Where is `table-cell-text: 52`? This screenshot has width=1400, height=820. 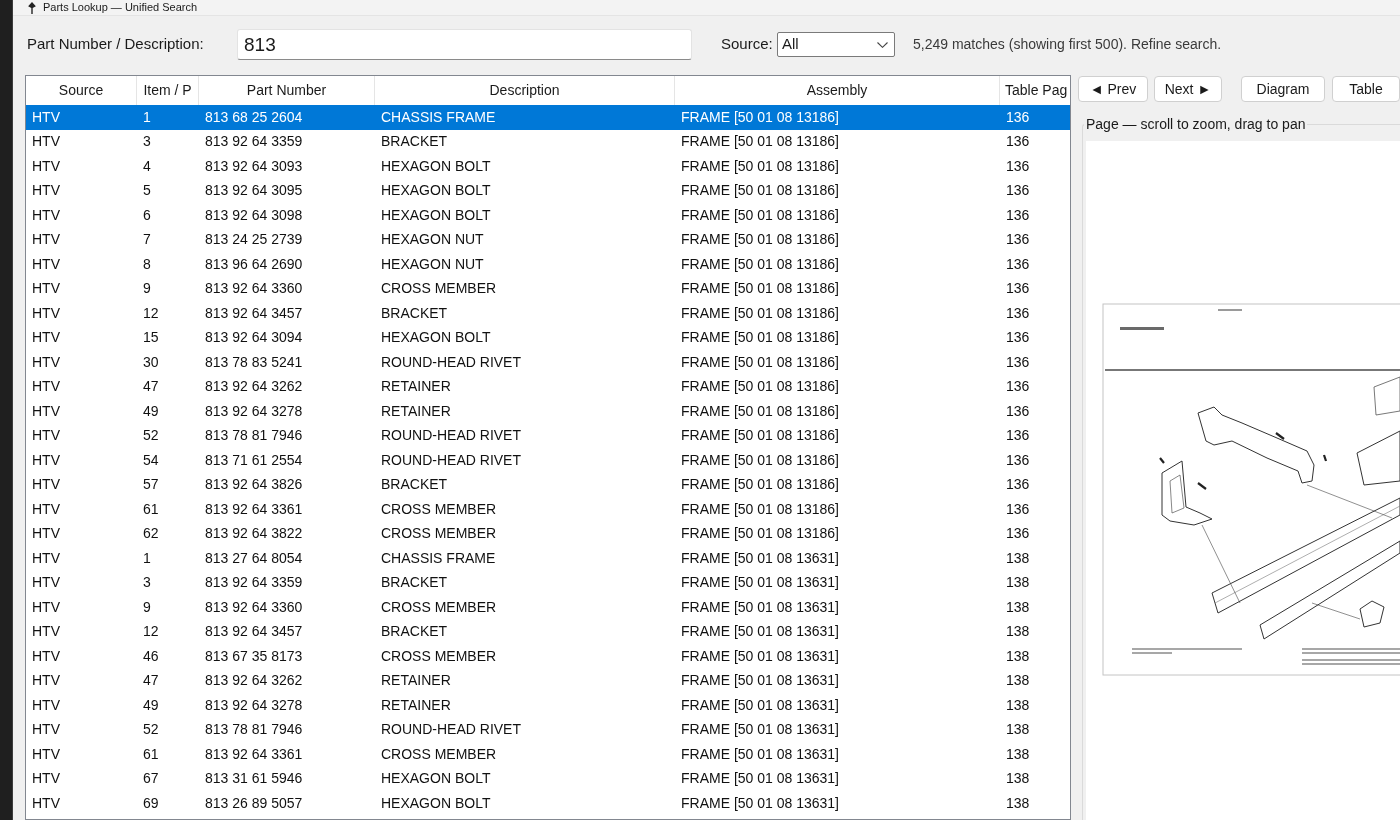
table-cell-text: 52 is located at coordinates (151, 730).